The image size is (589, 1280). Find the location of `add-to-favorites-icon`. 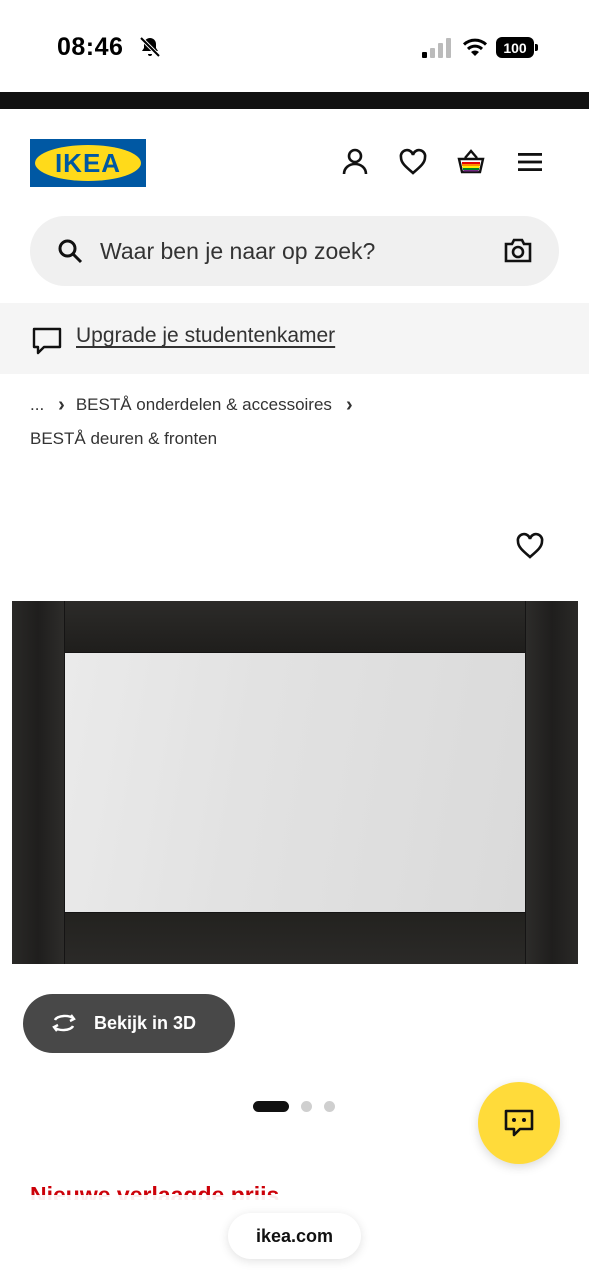

add-to-favorites-icon is located at coordinates (530, 546).